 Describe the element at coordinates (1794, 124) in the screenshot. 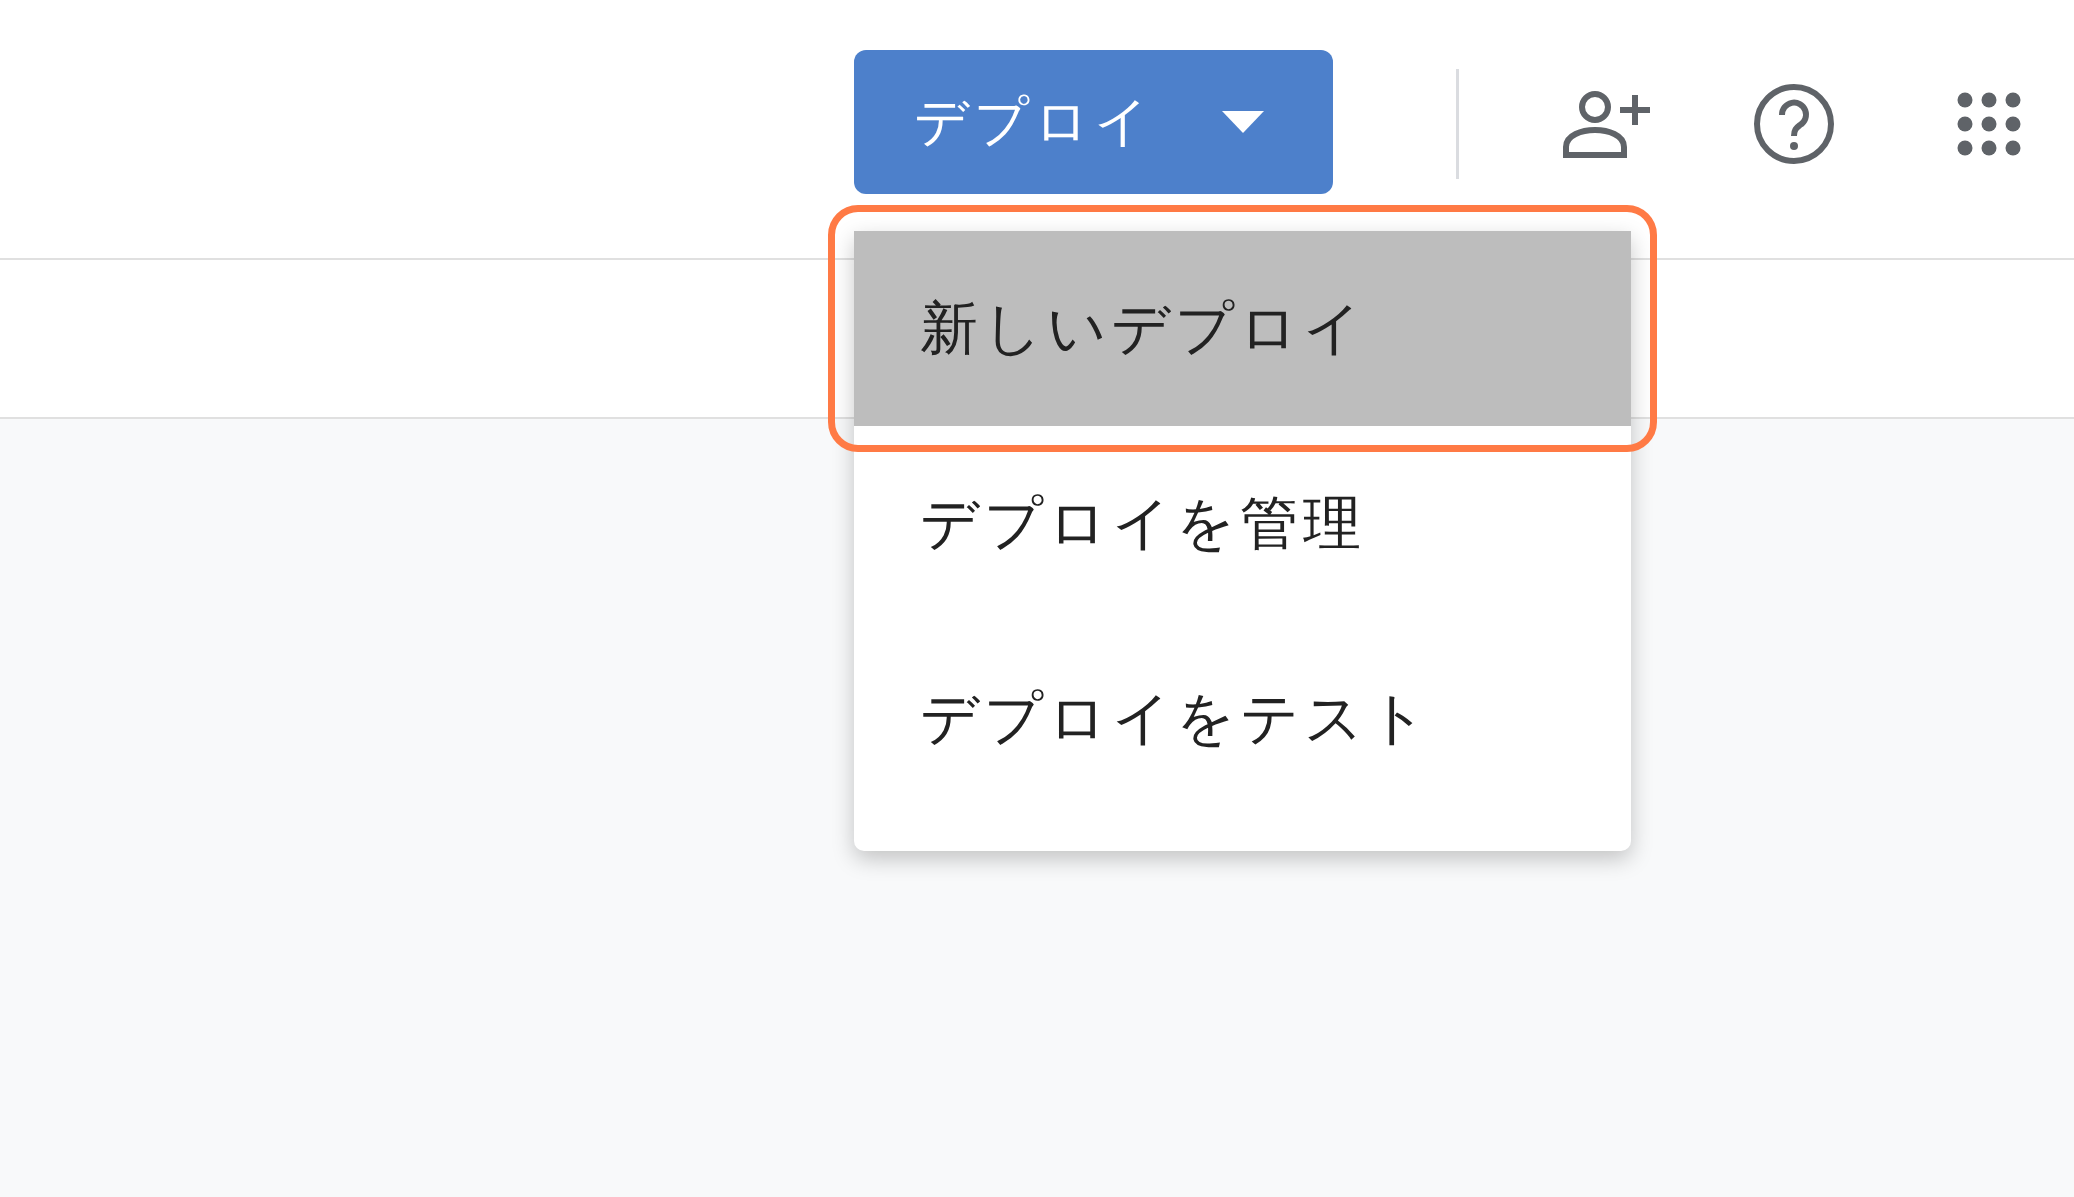

I see `help-icon` at that location.